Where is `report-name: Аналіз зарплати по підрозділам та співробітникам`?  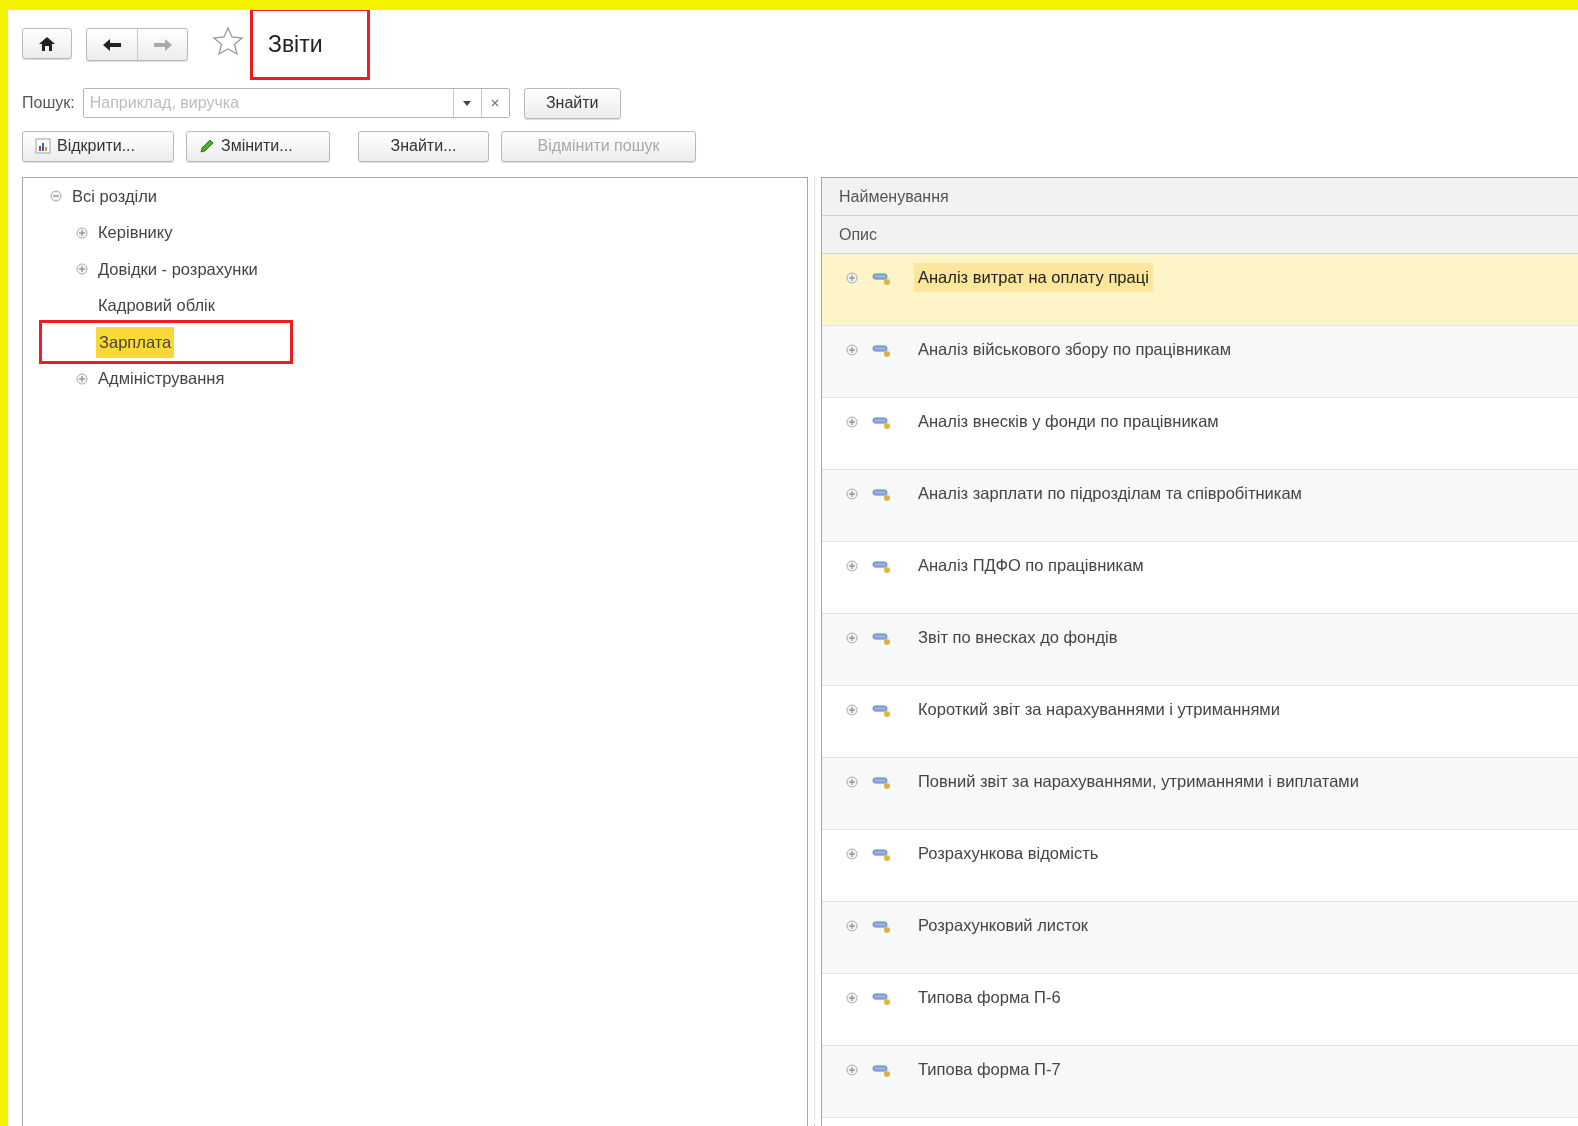
report-name: Аналіз зарплати по підрозділам та співробітникам is located at coordinates (1110, 493).